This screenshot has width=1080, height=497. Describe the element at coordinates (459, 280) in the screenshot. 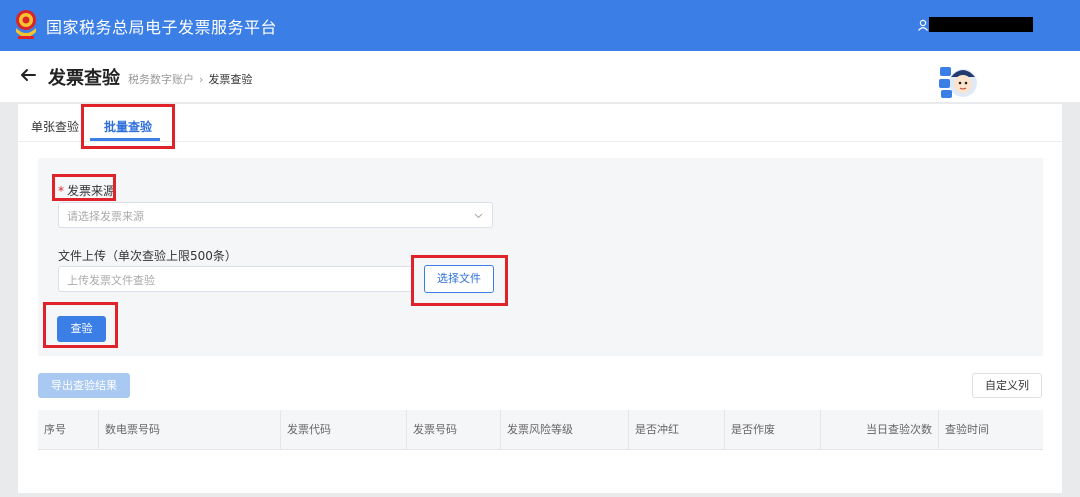

I see `highlight-box-choose-file` at that location.